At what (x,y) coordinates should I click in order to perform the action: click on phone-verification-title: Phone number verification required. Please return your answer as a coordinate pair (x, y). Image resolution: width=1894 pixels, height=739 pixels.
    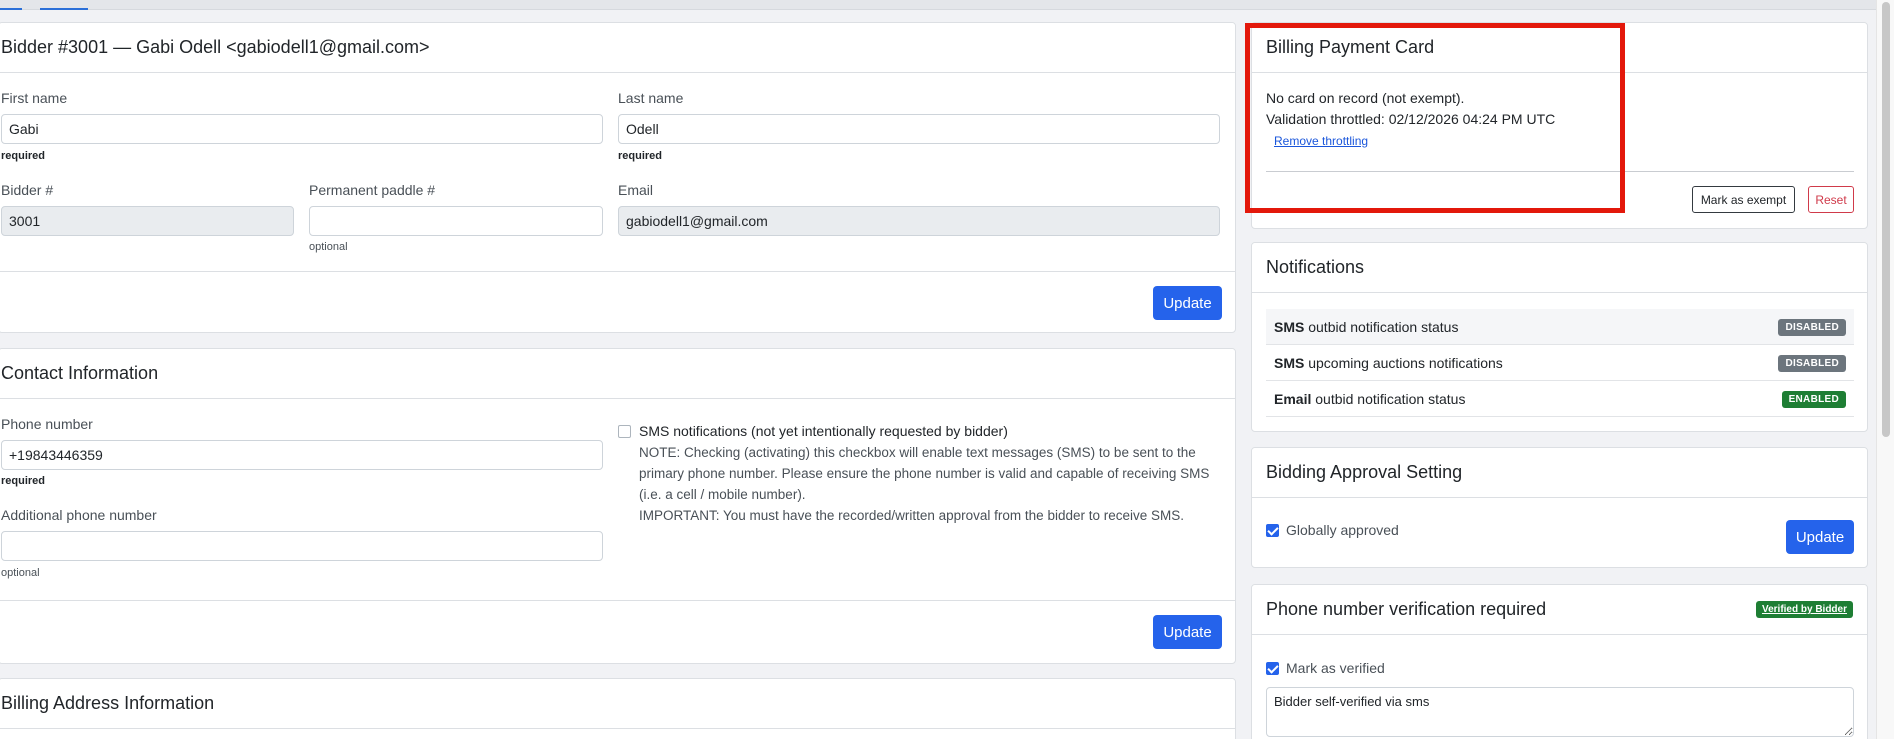
    Looking at the image, I should click on (1406, 609).